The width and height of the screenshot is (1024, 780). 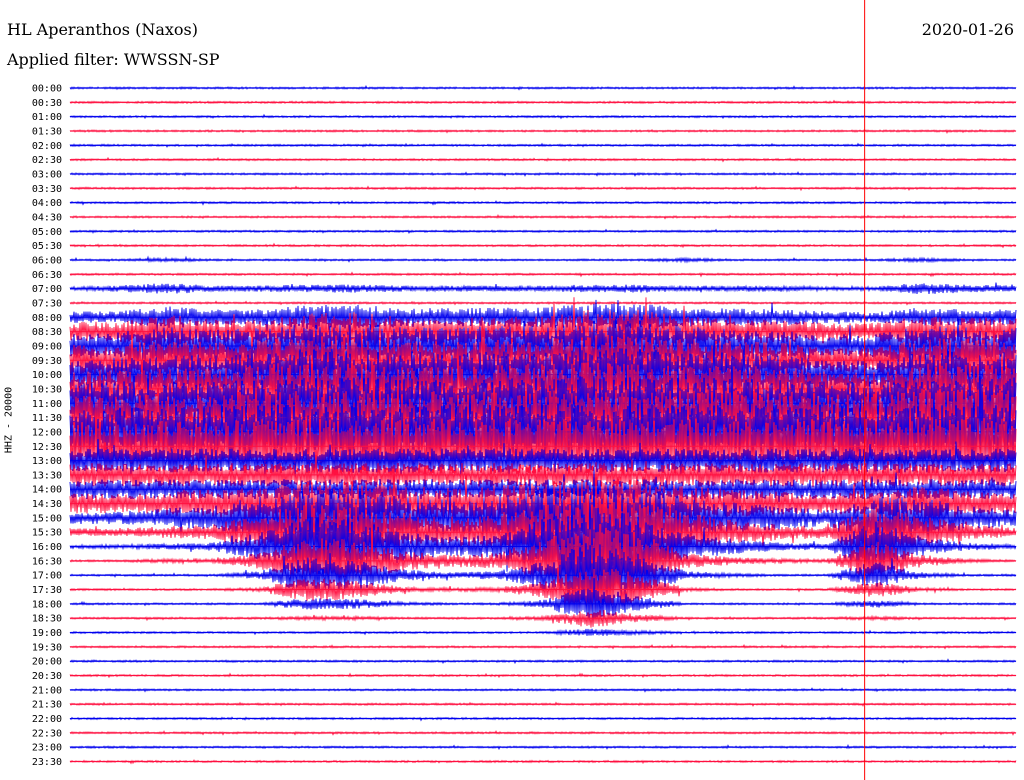 What do you see at coordinates (47, 676) in the screenshot?
I see `row-time-label: 20:30` at bounding box center [47, 676].